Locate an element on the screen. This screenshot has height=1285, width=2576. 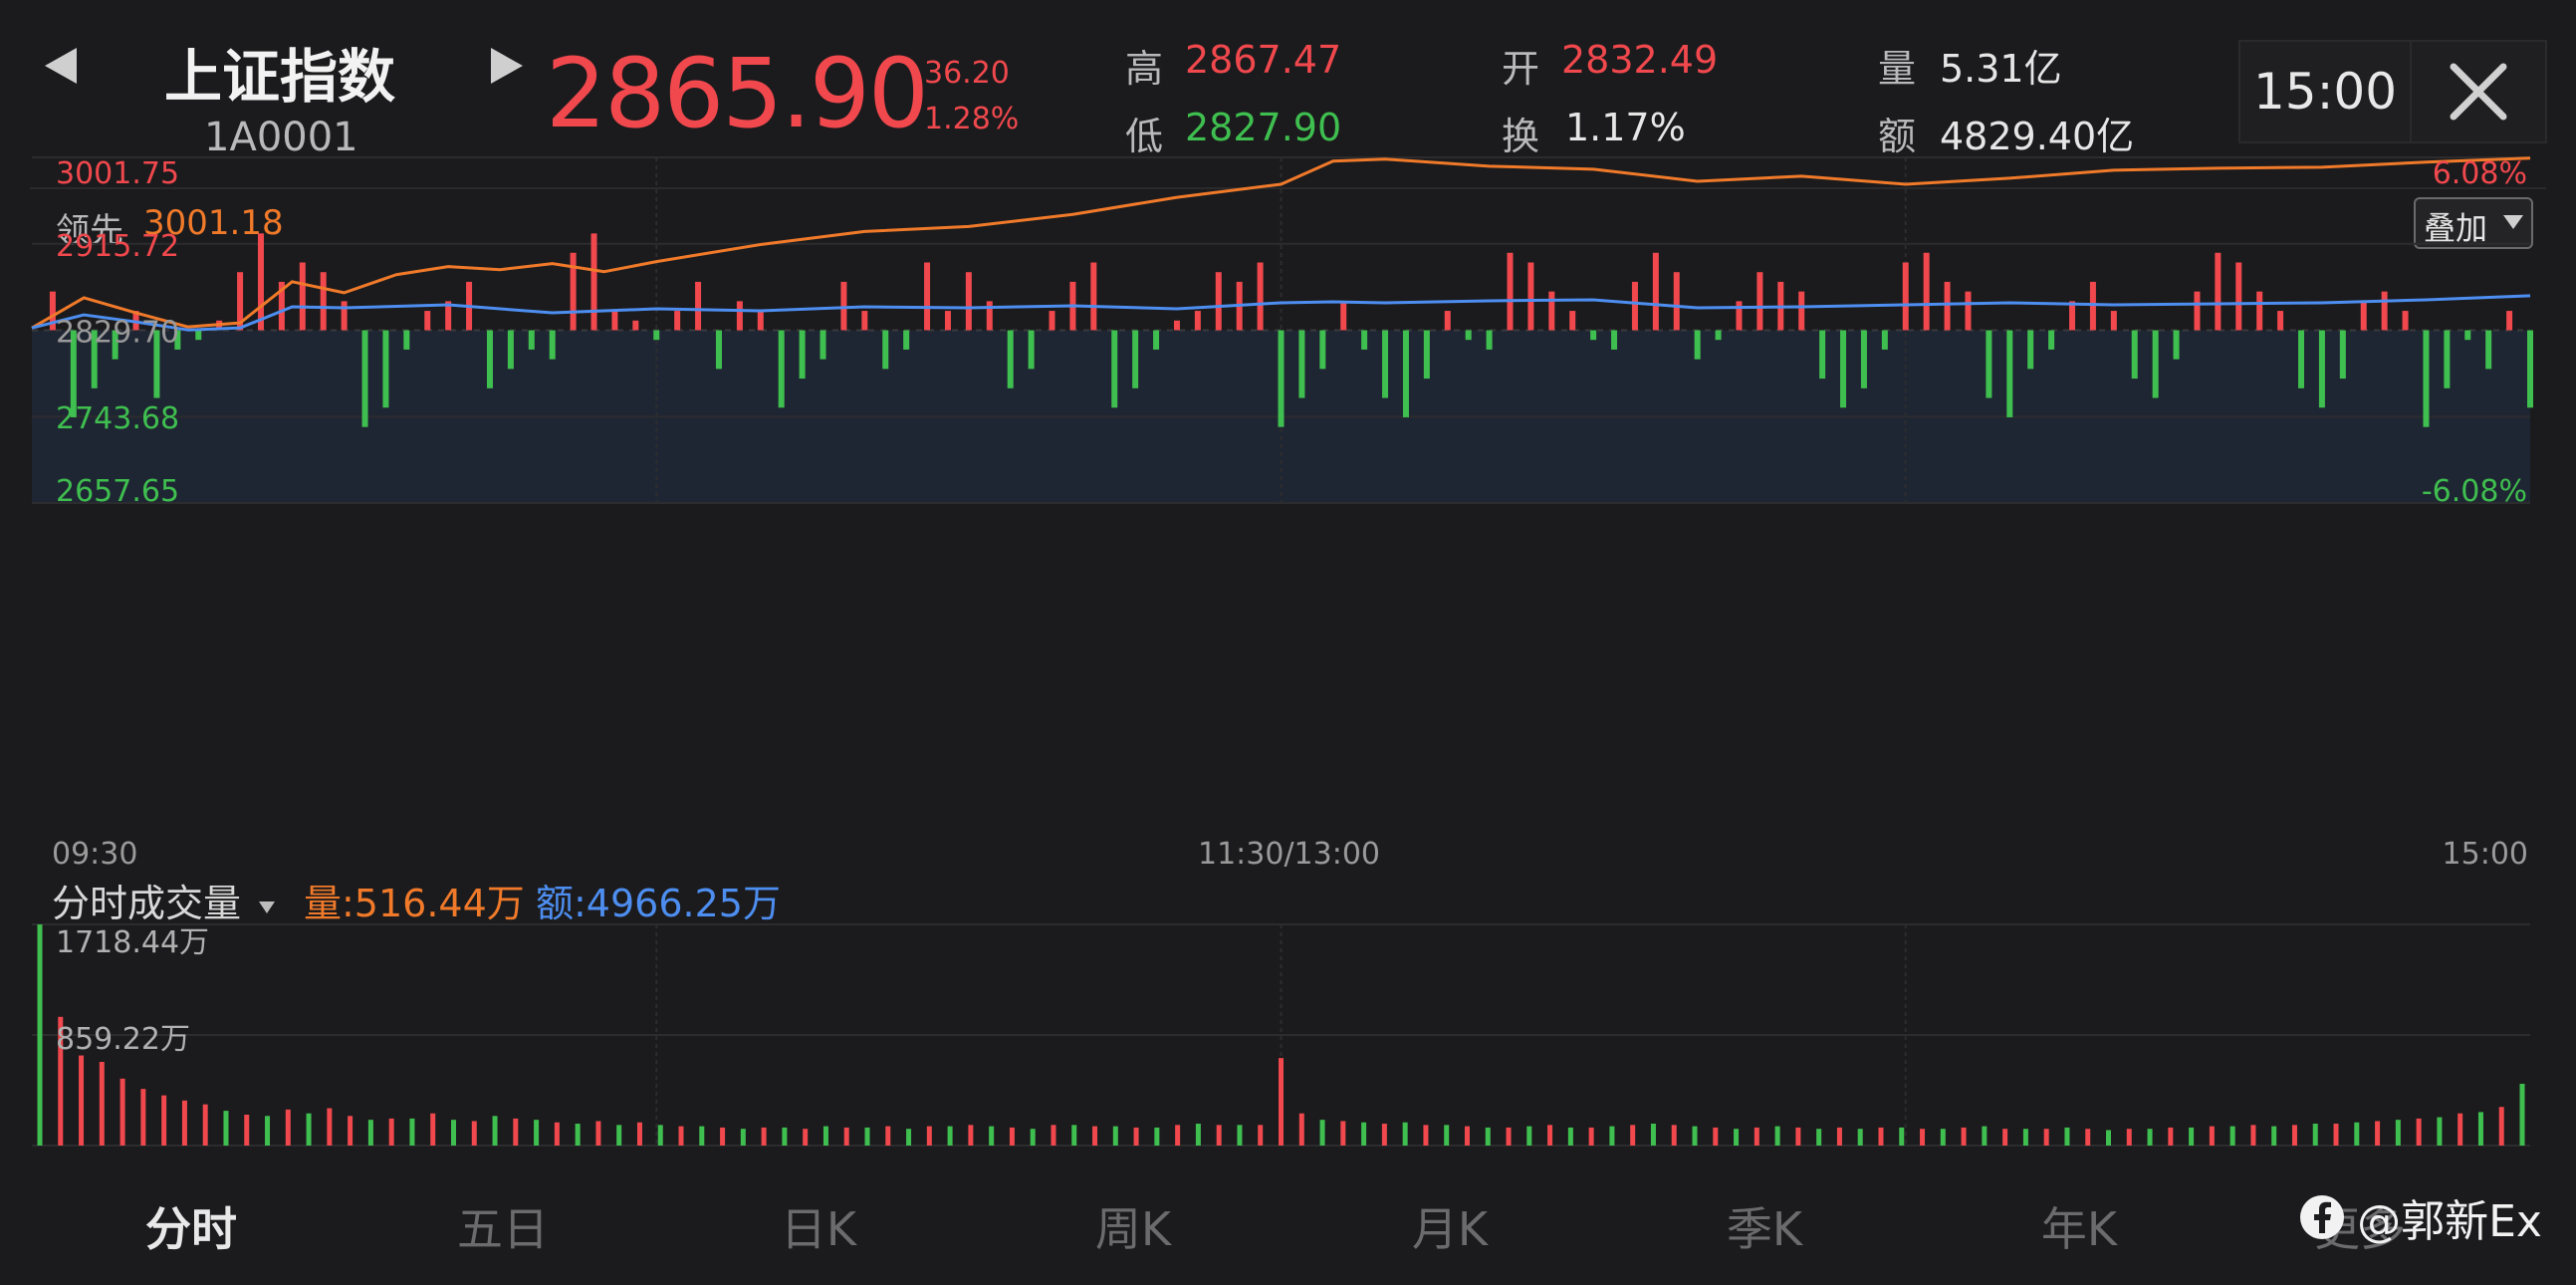
tab-weekly-k: 周K is located at coordinates (1133, 1226).